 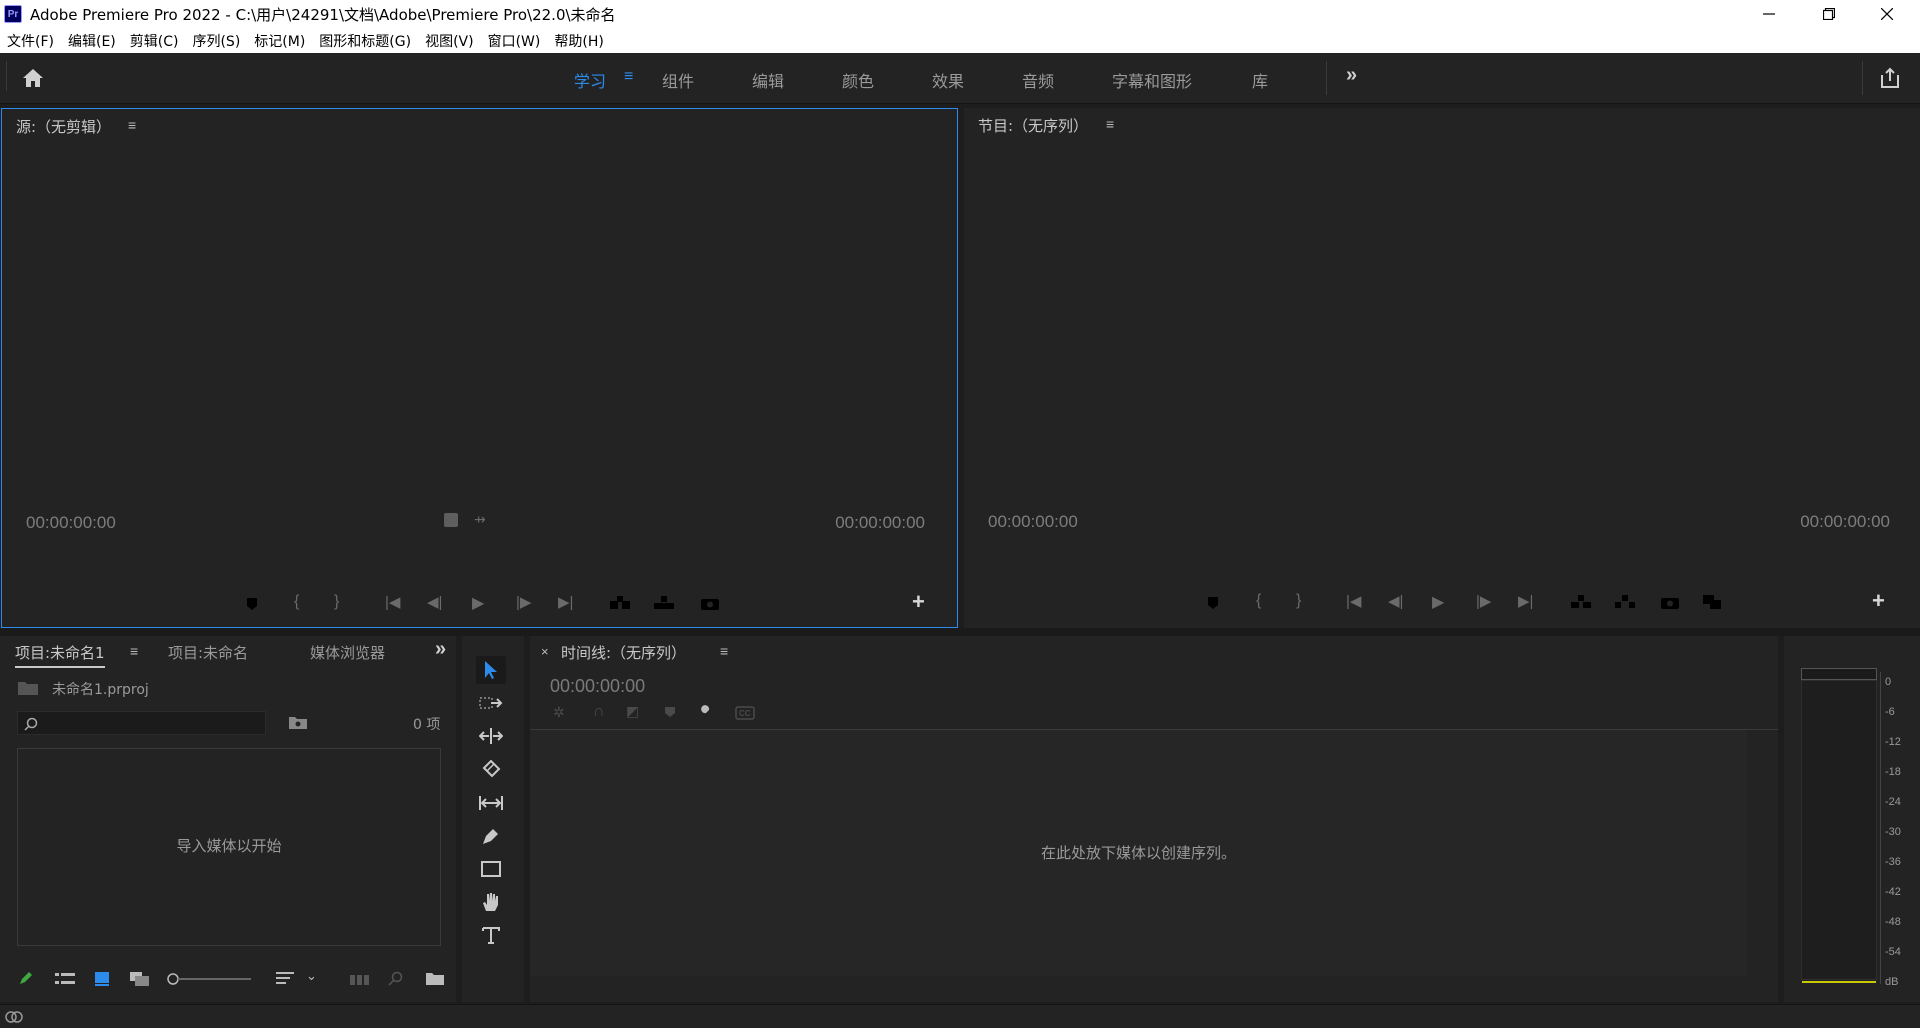 What do you see at coordinates (491, 902) in the screenshot?
I see `hand-tool` at bounding box center [491, 902].